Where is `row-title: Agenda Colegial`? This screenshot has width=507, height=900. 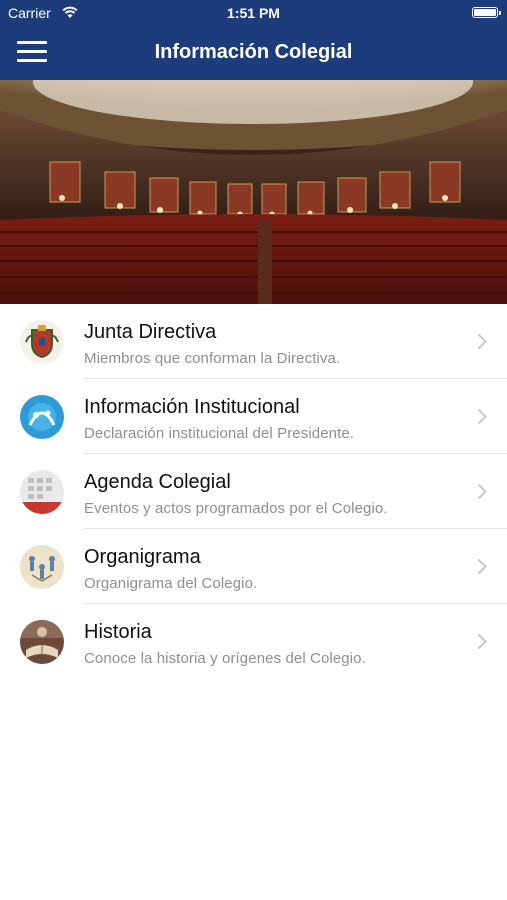 row-title: Agenda Colegial is located at coordinates (157, 482).